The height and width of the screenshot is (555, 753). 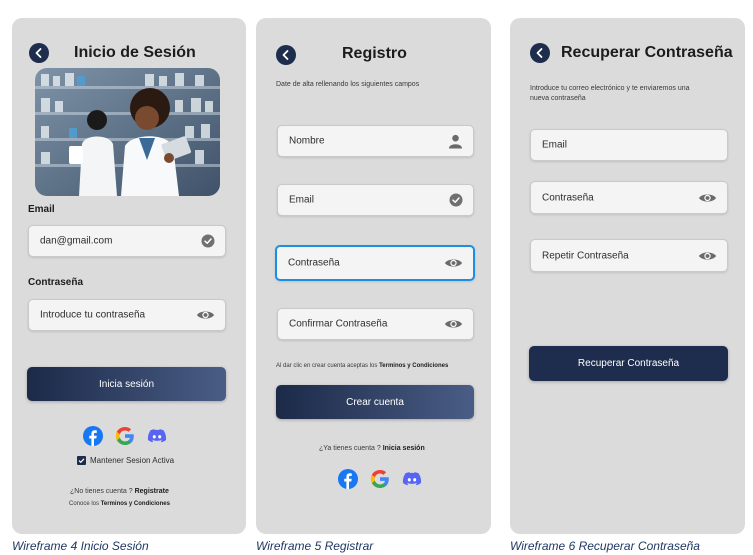 What do you see at coordinates (585, 255) in the screenshot?
I see `repeat-password-placeholder: Repetir Contraseña` at bounding box center [585, 255].